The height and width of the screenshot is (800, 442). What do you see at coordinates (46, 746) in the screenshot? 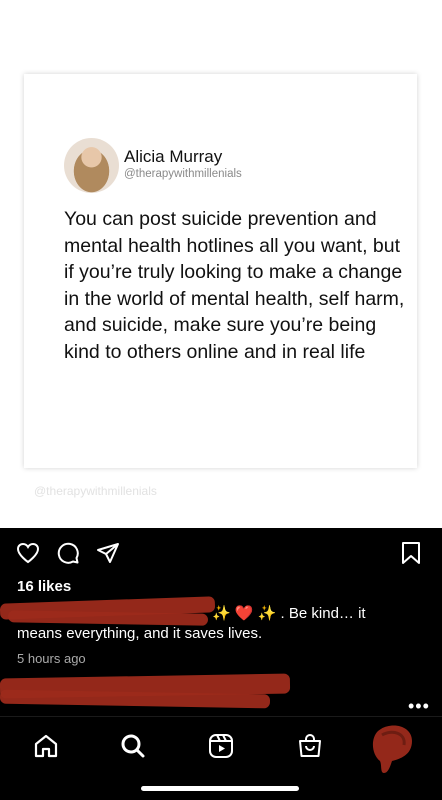
I see `home-icon` at bounding box center [46, 746].